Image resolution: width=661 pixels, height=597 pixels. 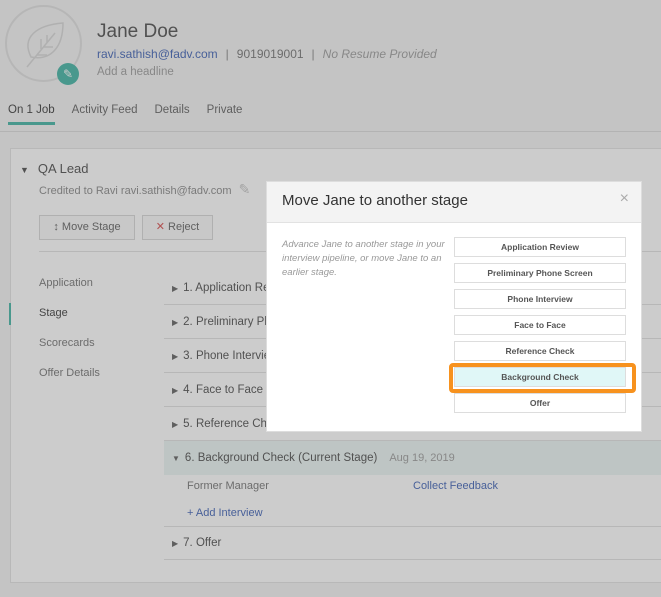 I want to click on stage-option-phone-interview: Phone Interview, so click(x=540, y=299).